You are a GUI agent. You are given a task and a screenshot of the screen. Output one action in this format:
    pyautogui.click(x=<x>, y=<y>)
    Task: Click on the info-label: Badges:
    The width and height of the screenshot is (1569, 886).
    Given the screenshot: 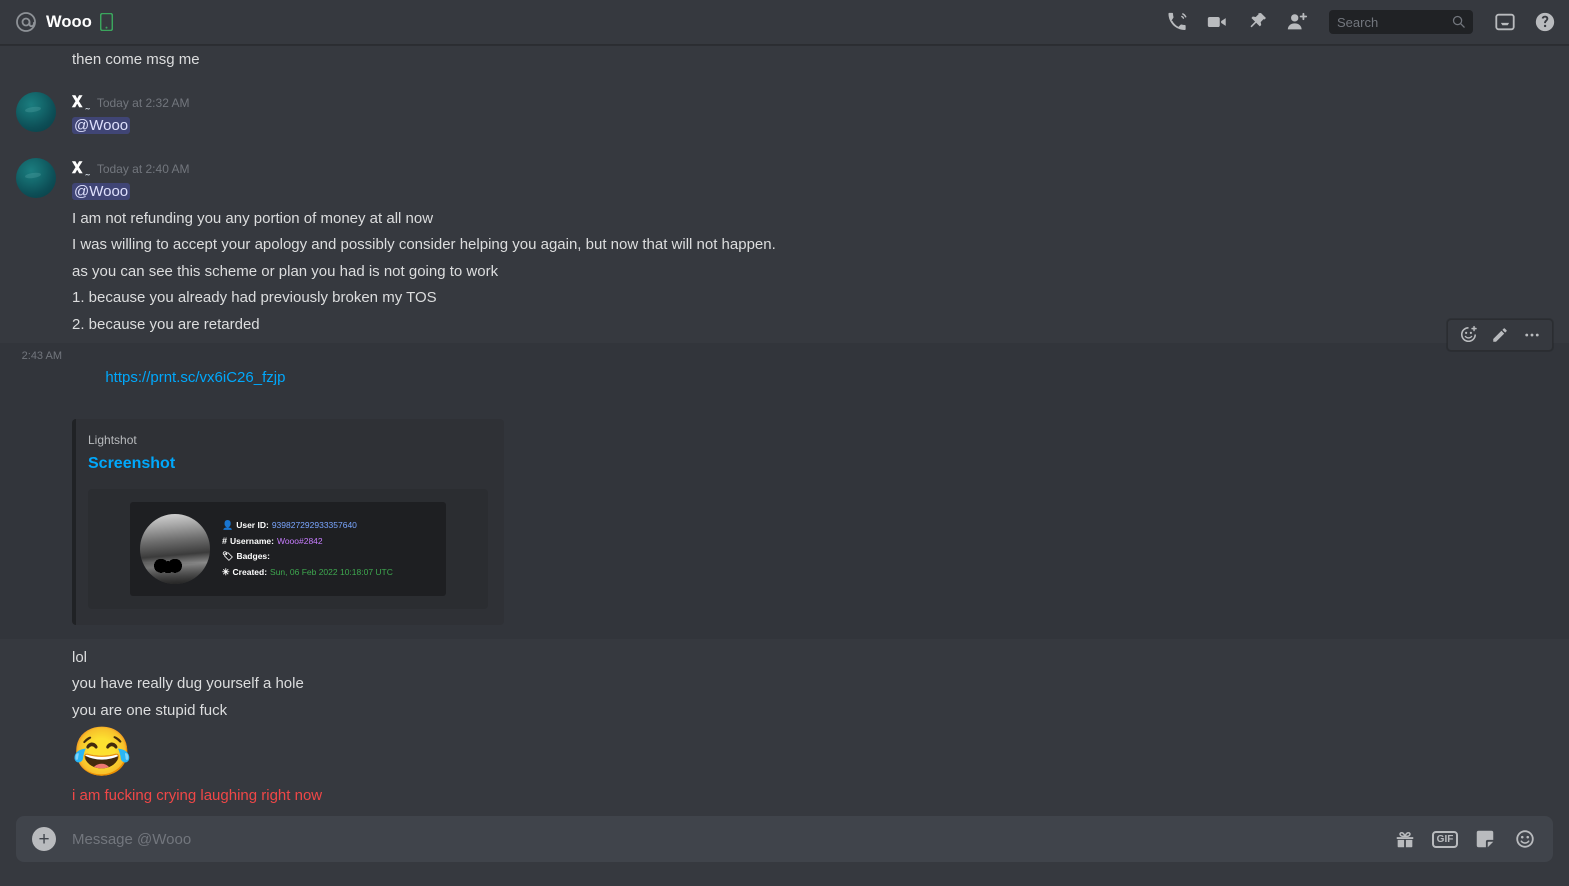 What is the action you would take?
    pyautogui.click(x=253, y=556)
    